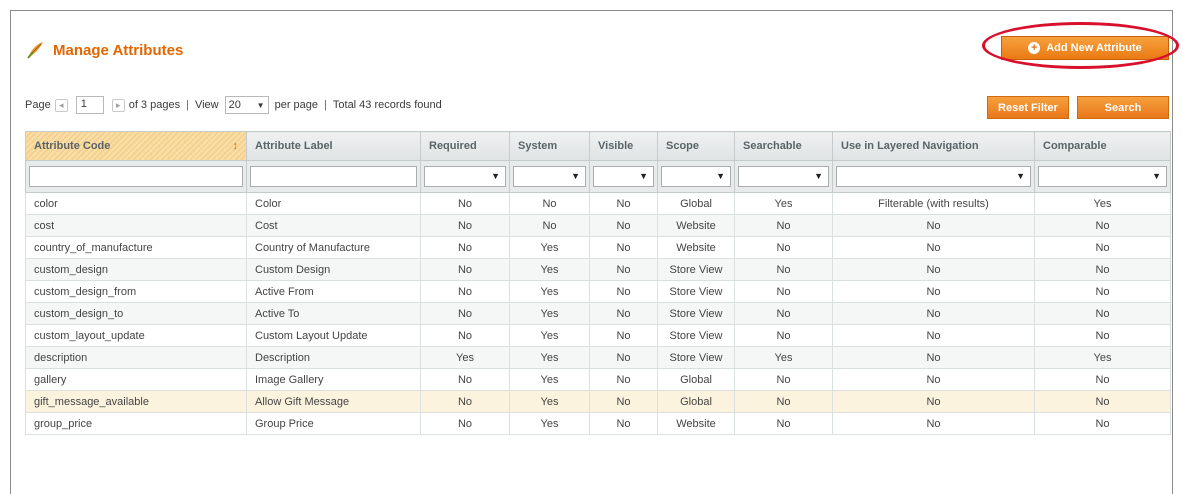 The height and width of the screenshot is (494, 1183). I want to click on column-header-scope: Scope, so click(696, 146).